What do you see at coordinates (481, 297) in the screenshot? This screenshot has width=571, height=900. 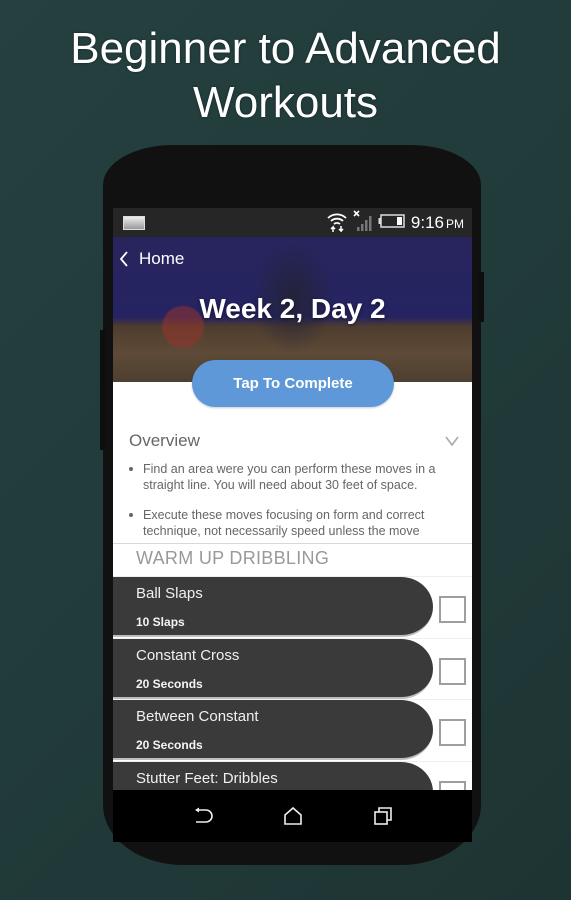 I see `phone-side-button-right` at bounding box center [481, 297].